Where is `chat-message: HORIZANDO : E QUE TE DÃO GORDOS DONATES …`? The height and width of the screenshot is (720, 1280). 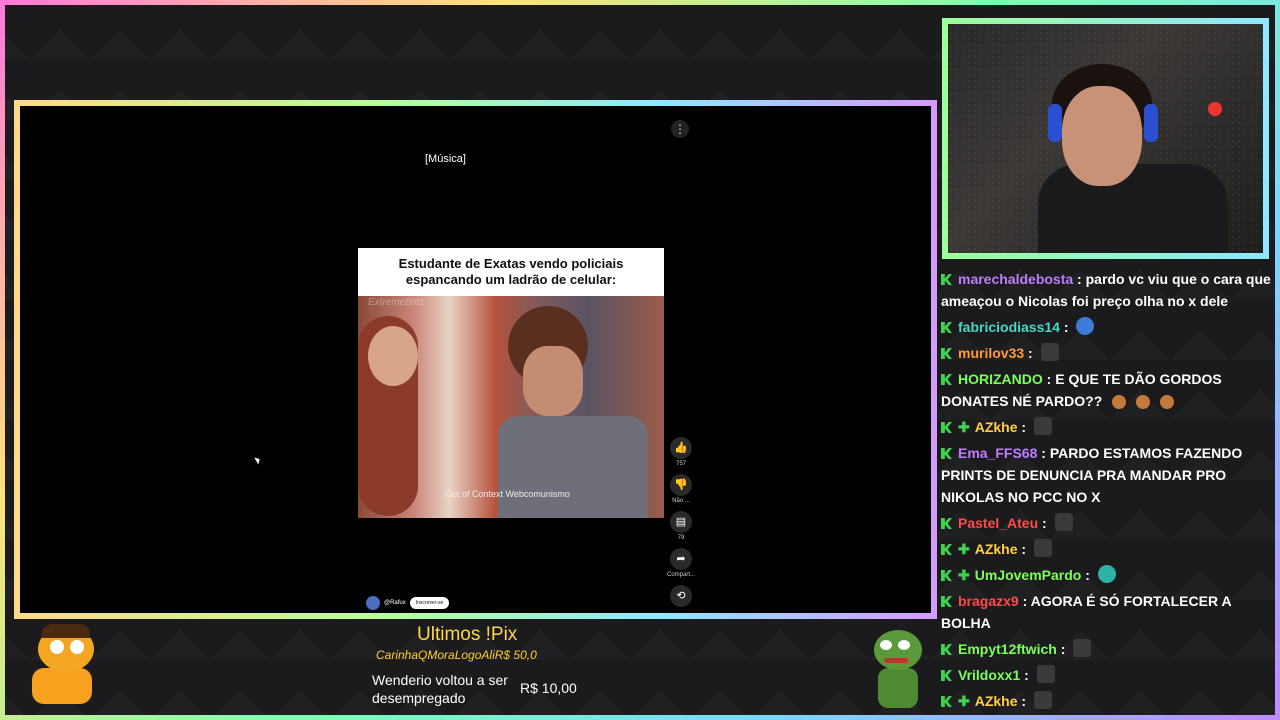
chat-message: HORIZANDO : E QUE TE DÃO GORDOS DONATES … is located at coordinates (1106, 390).